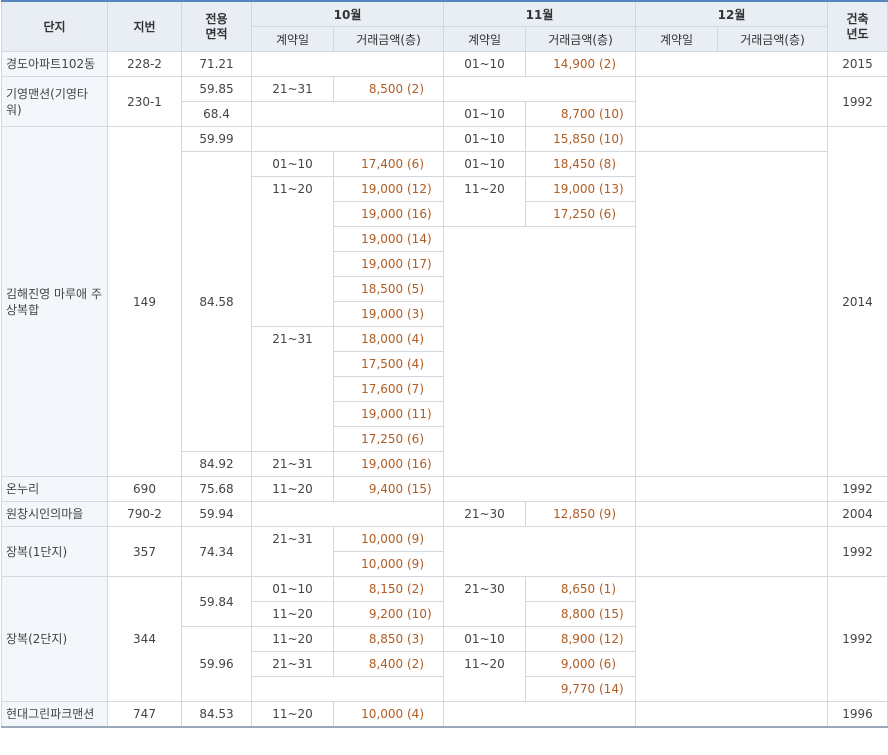  Describe the element at coordinates (216, 64) in the screenshot. I see `area: 71.21` at that location.